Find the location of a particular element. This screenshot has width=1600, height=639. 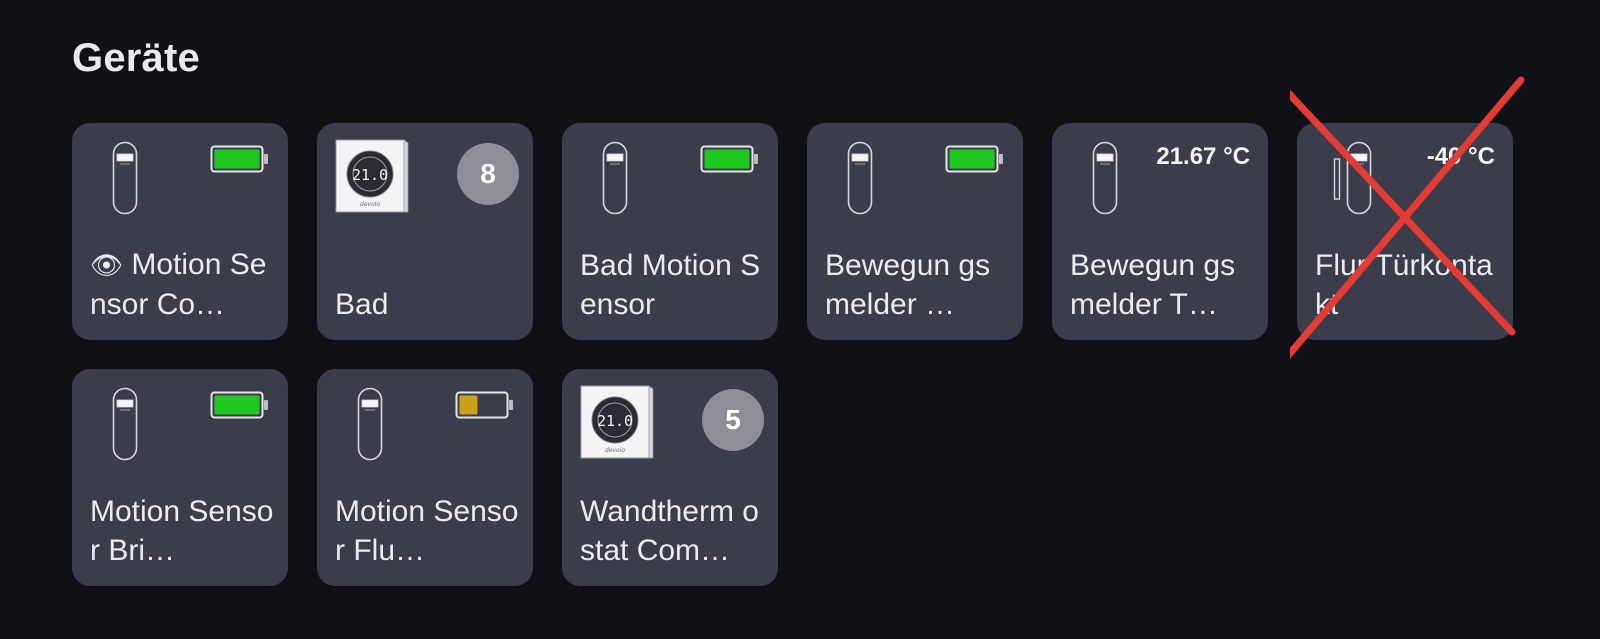

section-title: Geräte is located at coordinates (136, 58).